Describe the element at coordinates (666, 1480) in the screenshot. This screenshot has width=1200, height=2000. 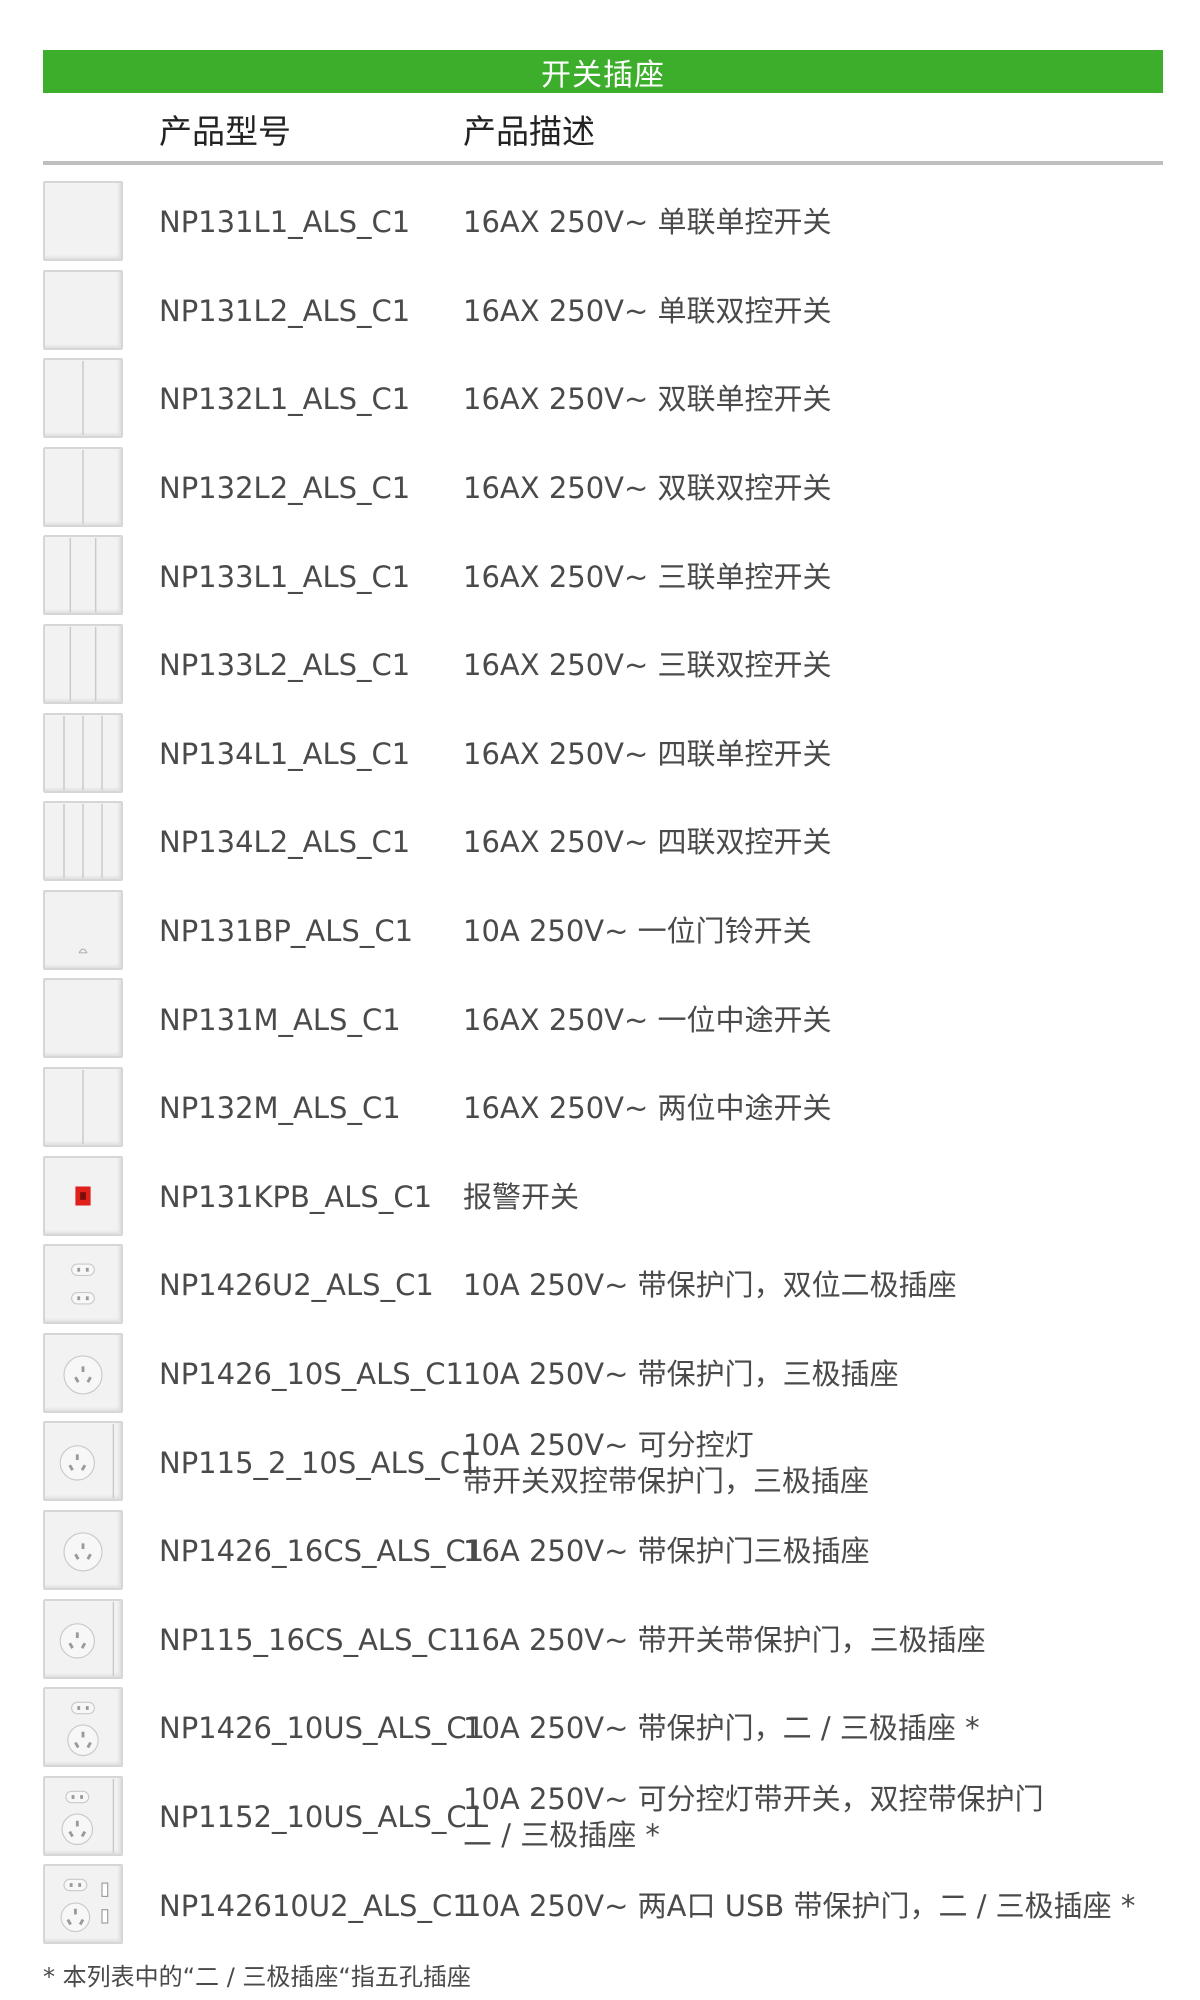
I see `description-line: 带开关双控带保护门，三极插座` at that location.